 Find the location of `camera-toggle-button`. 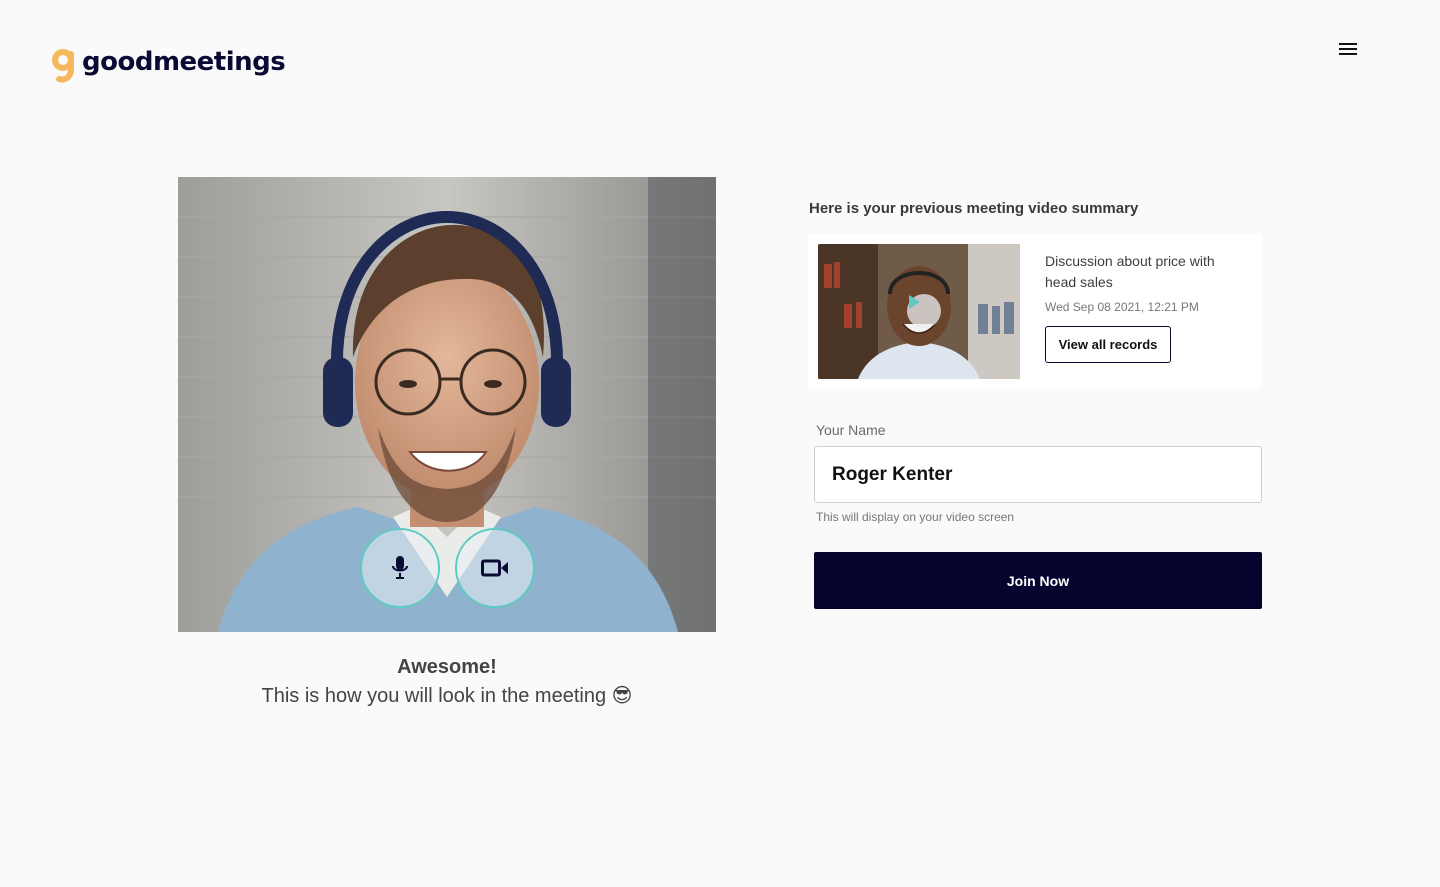

camera-toggle-button is located at coordinates (495, 568).